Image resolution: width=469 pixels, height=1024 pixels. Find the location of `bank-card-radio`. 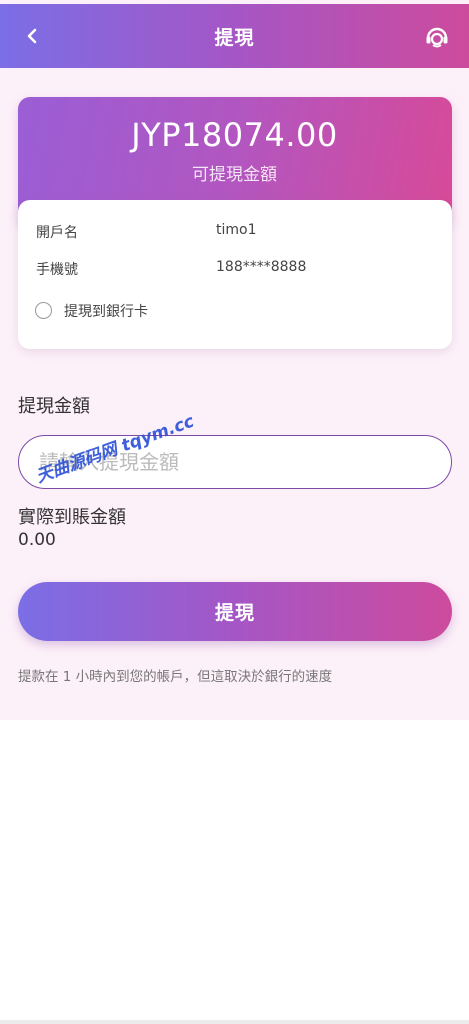

bank-card-radio is located at coordinates (43, 310).